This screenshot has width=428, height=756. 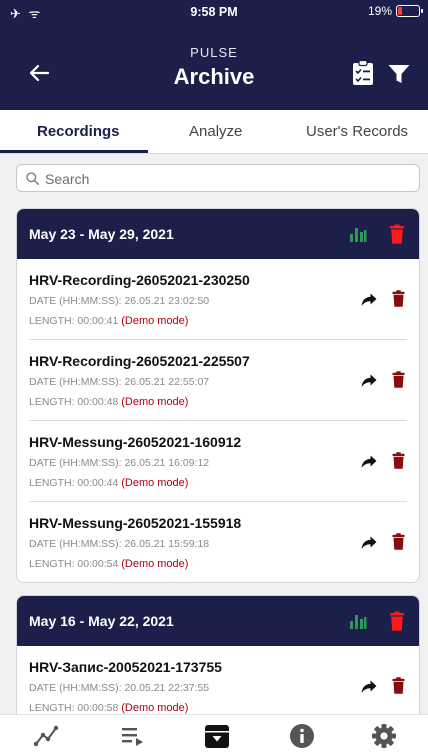 I want to click on recording-length: LENGTH: 00:00:44 (Demo mode), so click(x=109, y=483).